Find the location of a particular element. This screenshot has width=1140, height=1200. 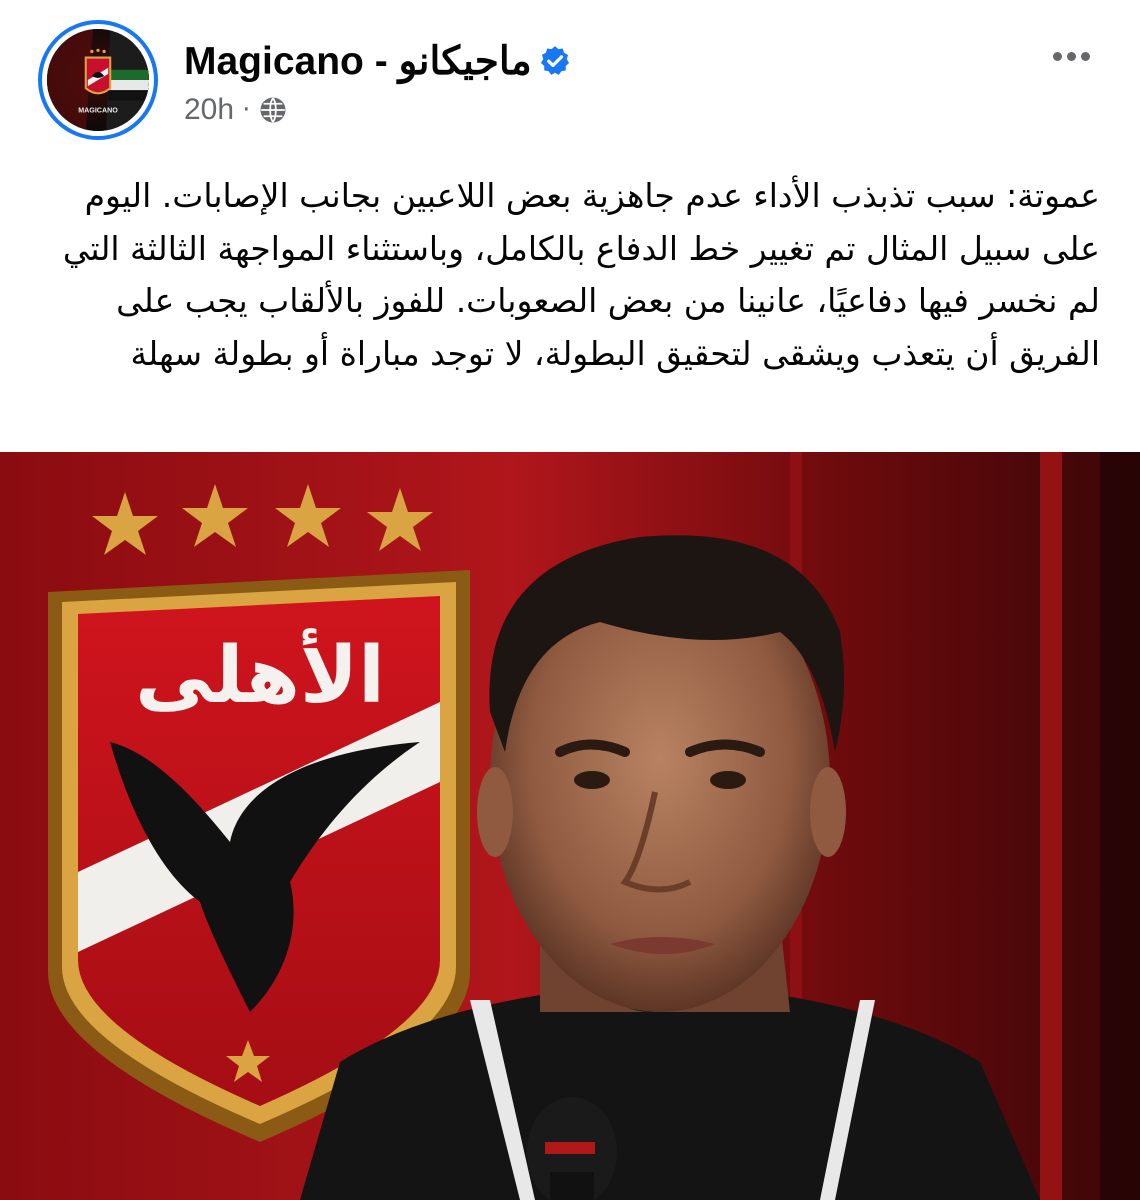

post-timestamp: 20h is located at coordinates (209, 110).